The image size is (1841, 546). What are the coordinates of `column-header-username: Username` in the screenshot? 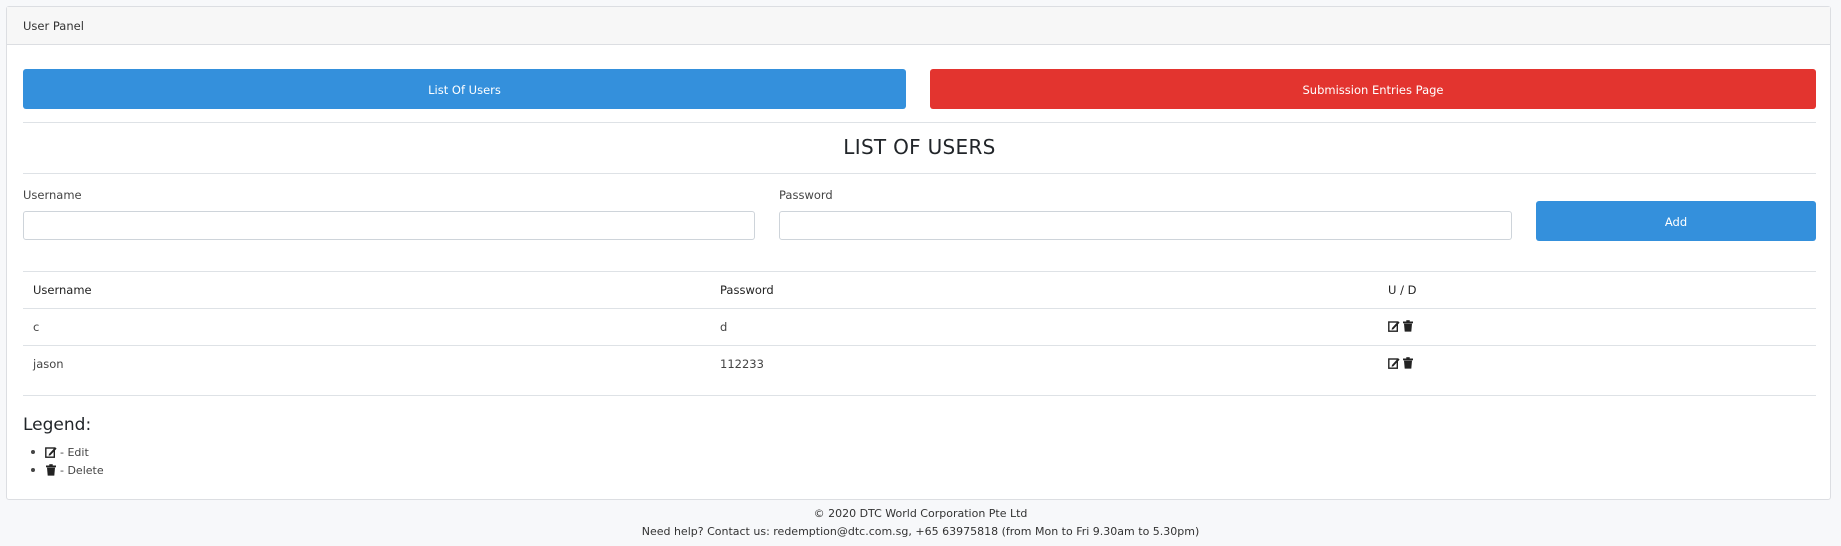 It's located at (62, 290).